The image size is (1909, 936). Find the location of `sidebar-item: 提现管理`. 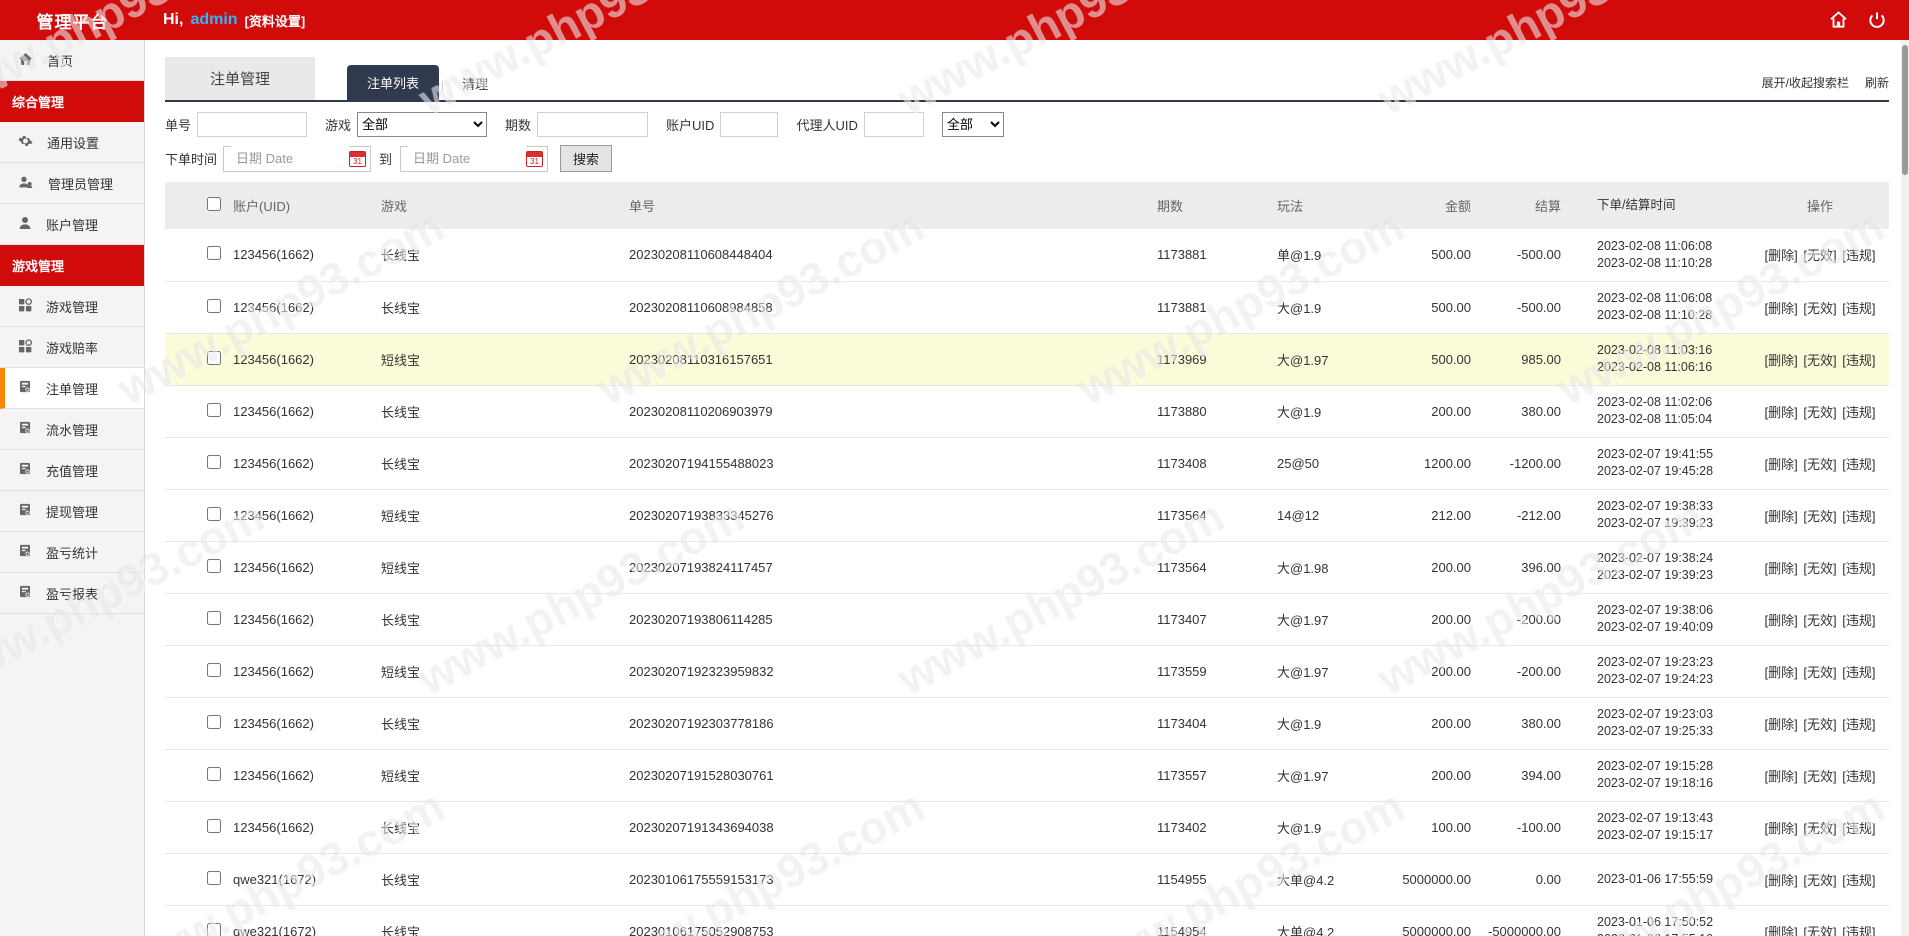

sidebar-item: 提现管理 is located at coordinates (72, 511).